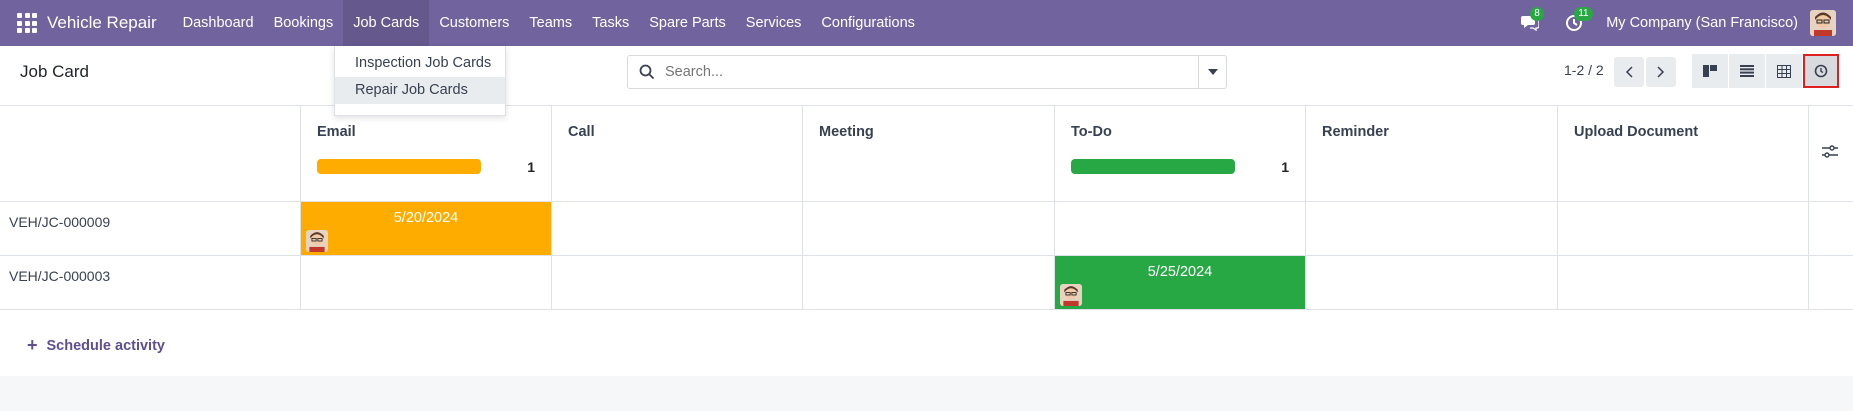 Image resolution: width=1853 pixels, height=411 pixels. I want to click on messages-button: 8, so click(1531, 21).